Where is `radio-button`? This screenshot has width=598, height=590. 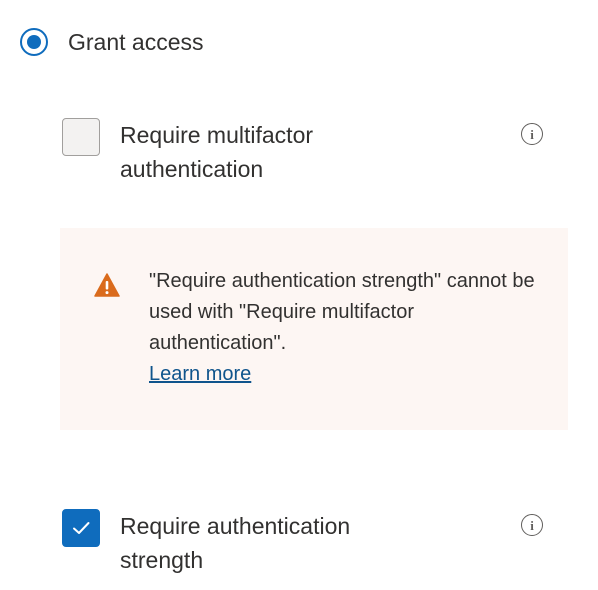
radio-button is located at coordinates (34, 42).